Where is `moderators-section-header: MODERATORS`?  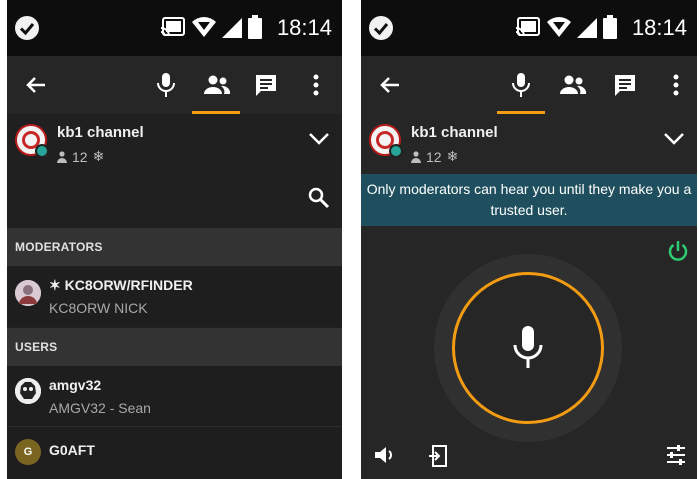 moderators-section-header: MODERATORS is located at coordinates (174, 247).